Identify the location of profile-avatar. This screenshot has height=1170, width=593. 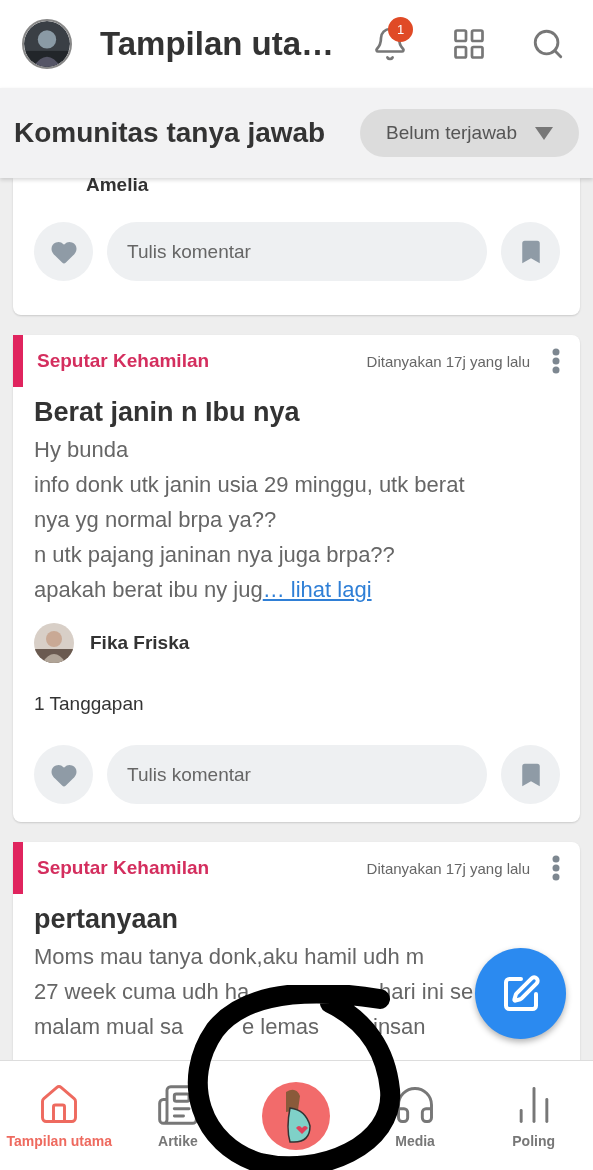
(47, 44).